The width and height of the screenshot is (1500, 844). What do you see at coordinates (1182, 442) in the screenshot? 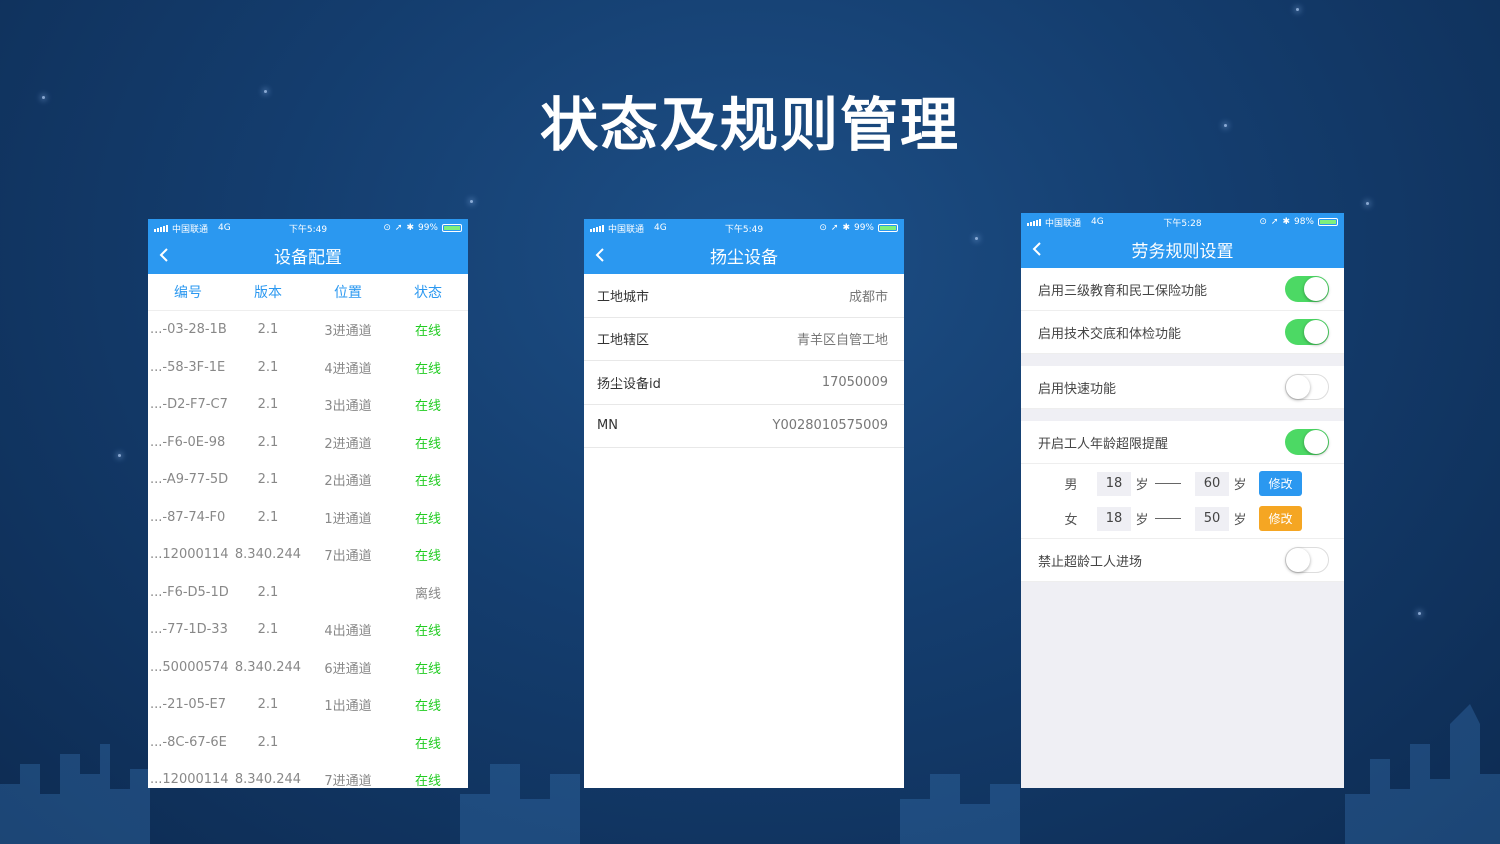
I see `setting-age-alert: 开启工人年龄超限提醒` at bounding box center [1182, 442].